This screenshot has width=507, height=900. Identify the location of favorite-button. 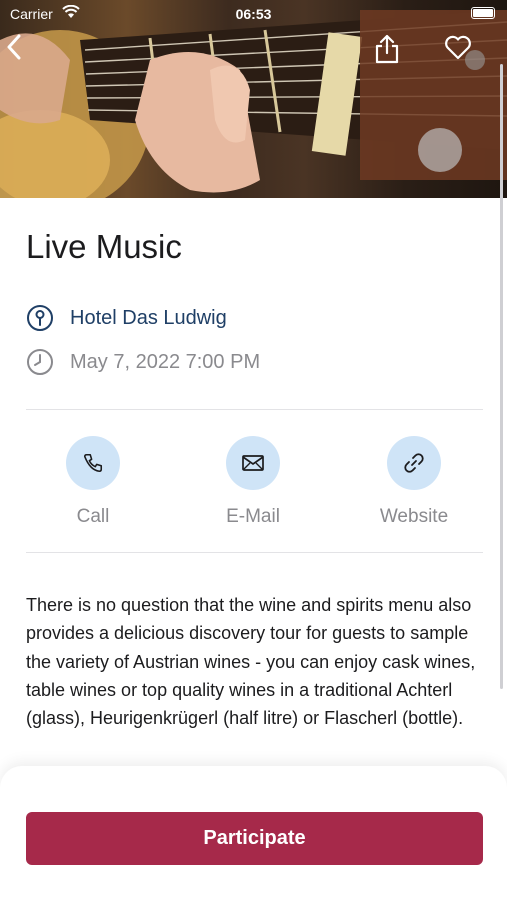
(462, 52).